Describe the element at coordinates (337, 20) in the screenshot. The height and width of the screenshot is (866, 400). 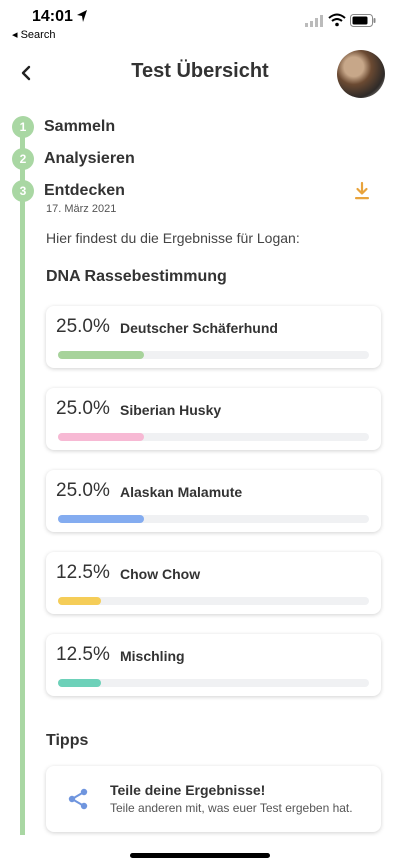
I see `wifi-icon` at that location.